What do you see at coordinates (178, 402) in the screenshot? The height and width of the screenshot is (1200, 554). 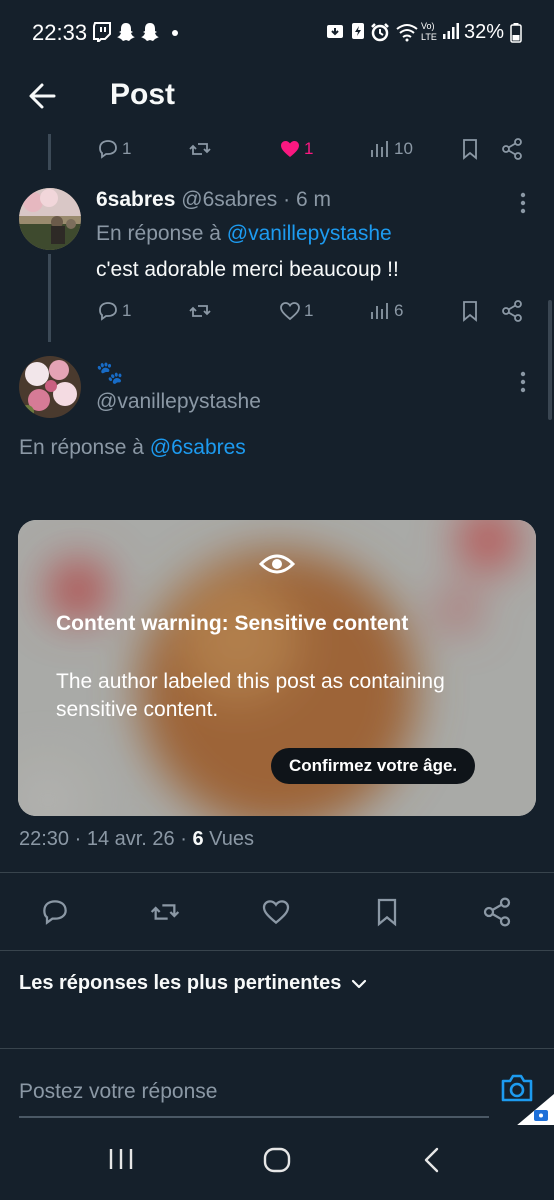 I see `main-author-handle: @vanillepystashe` at bounding box center [178, 402].